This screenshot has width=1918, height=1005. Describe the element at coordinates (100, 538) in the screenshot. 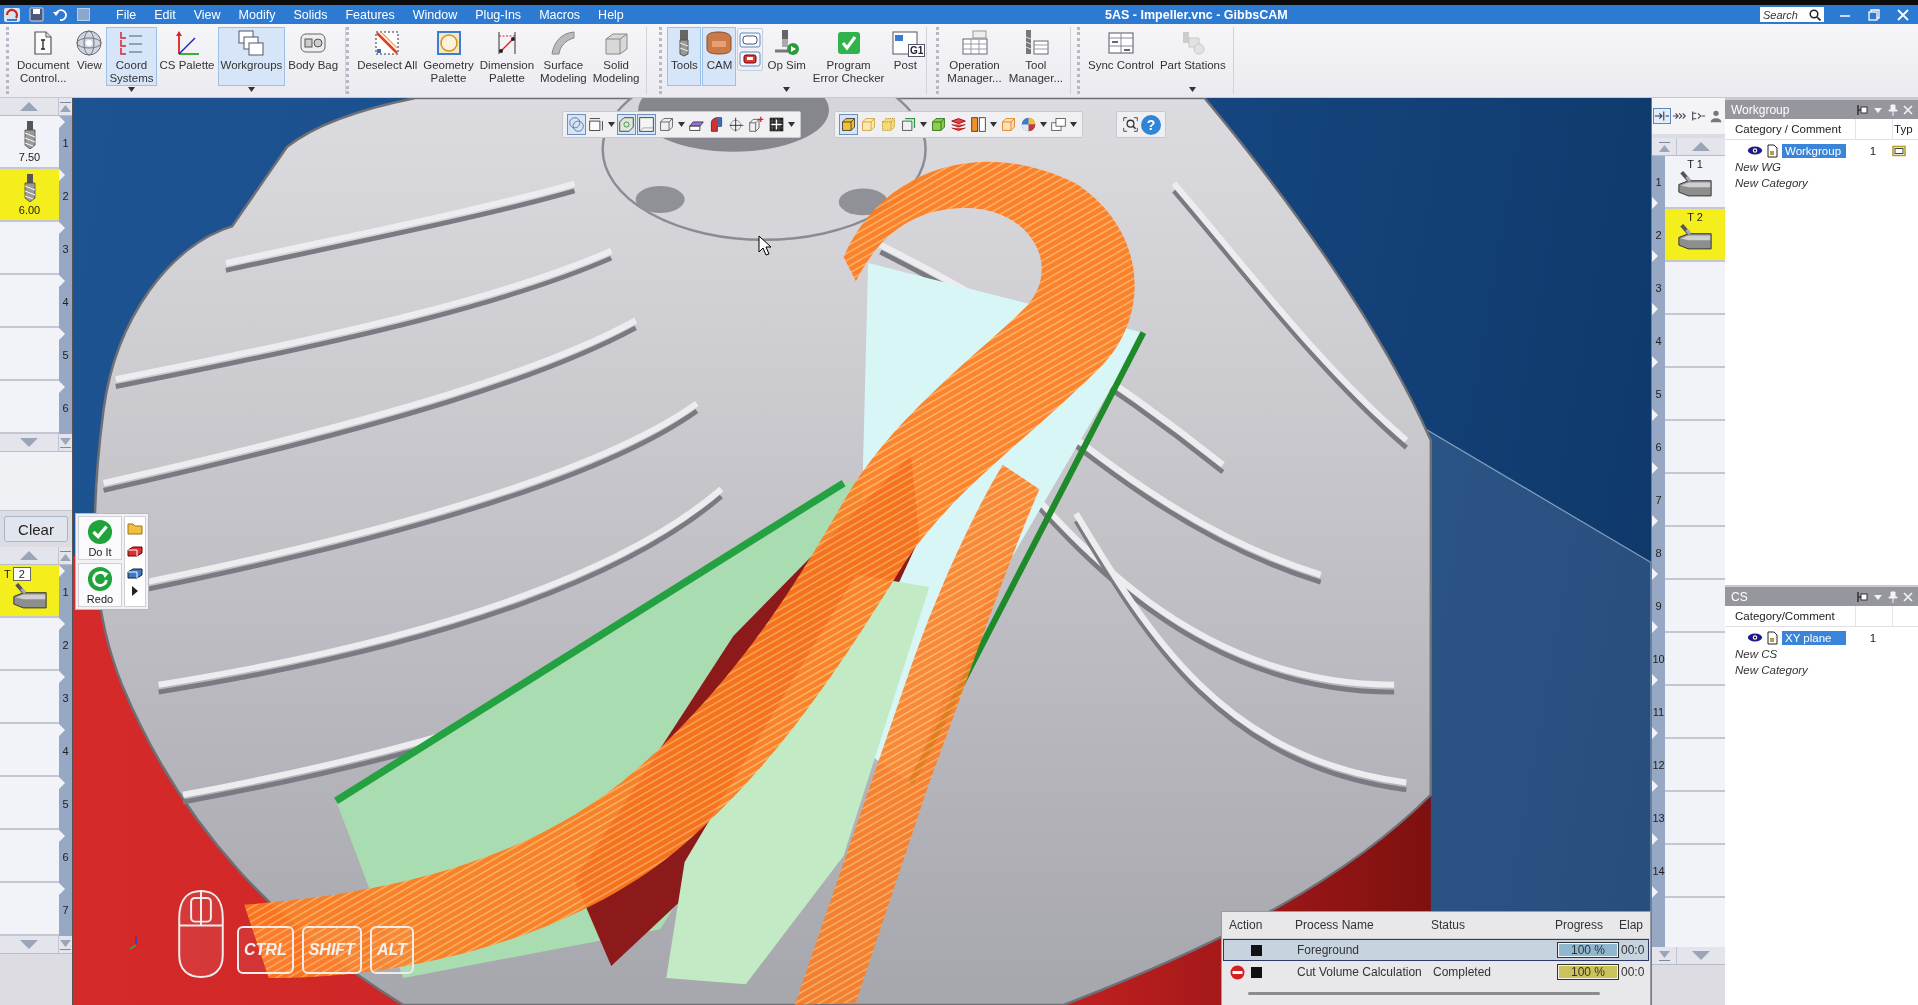

I see `do-it-button: Do It` at that location.